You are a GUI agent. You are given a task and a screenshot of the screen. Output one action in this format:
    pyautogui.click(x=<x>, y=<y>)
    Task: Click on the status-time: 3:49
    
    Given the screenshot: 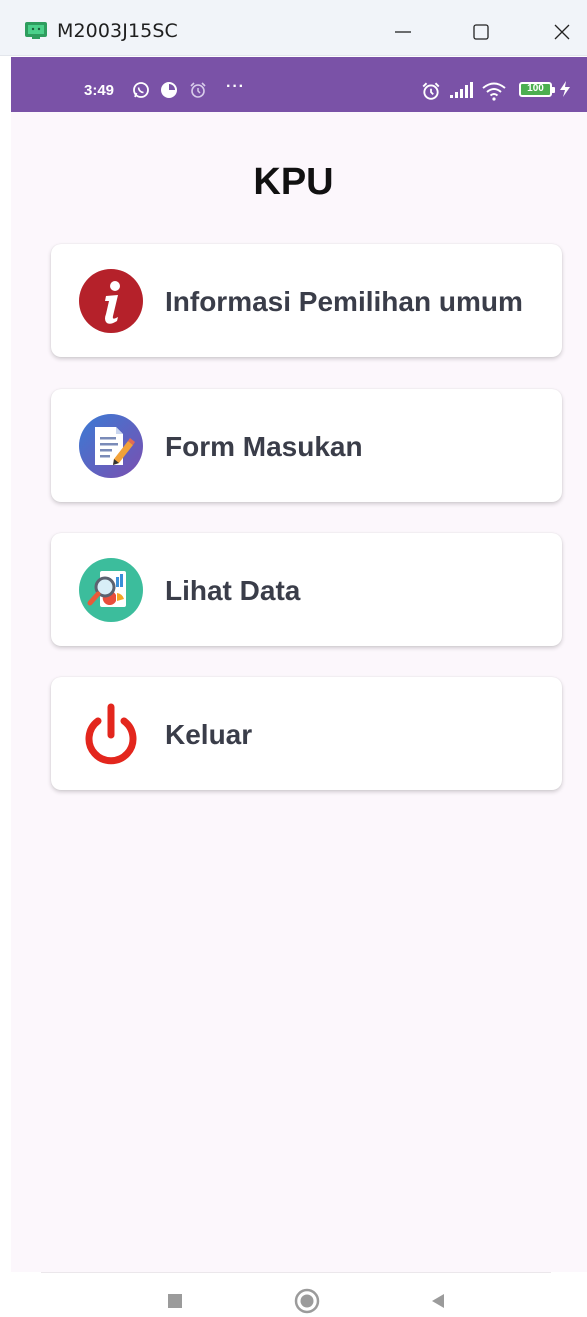 What is the action you would take?
    pyautogui.click(x=99, y=90)
    